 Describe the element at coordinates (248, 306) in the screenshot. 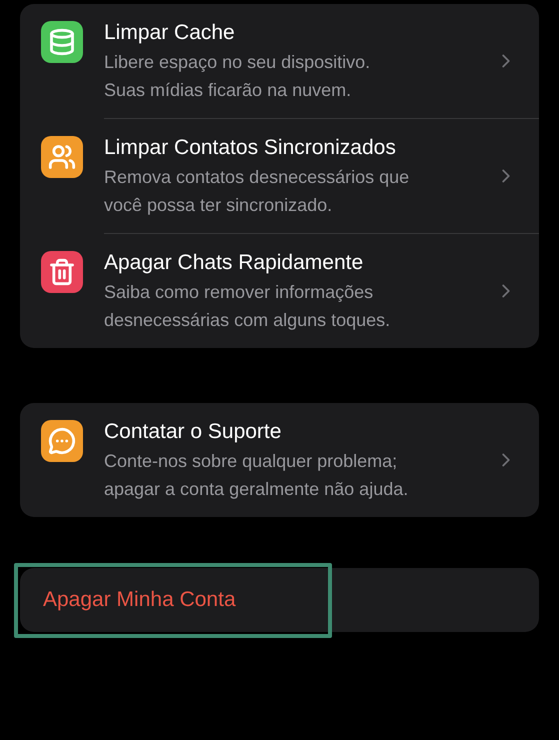

I see `row-description: Saiba como remover informações desnecessárias com alguns toques.` at that location.